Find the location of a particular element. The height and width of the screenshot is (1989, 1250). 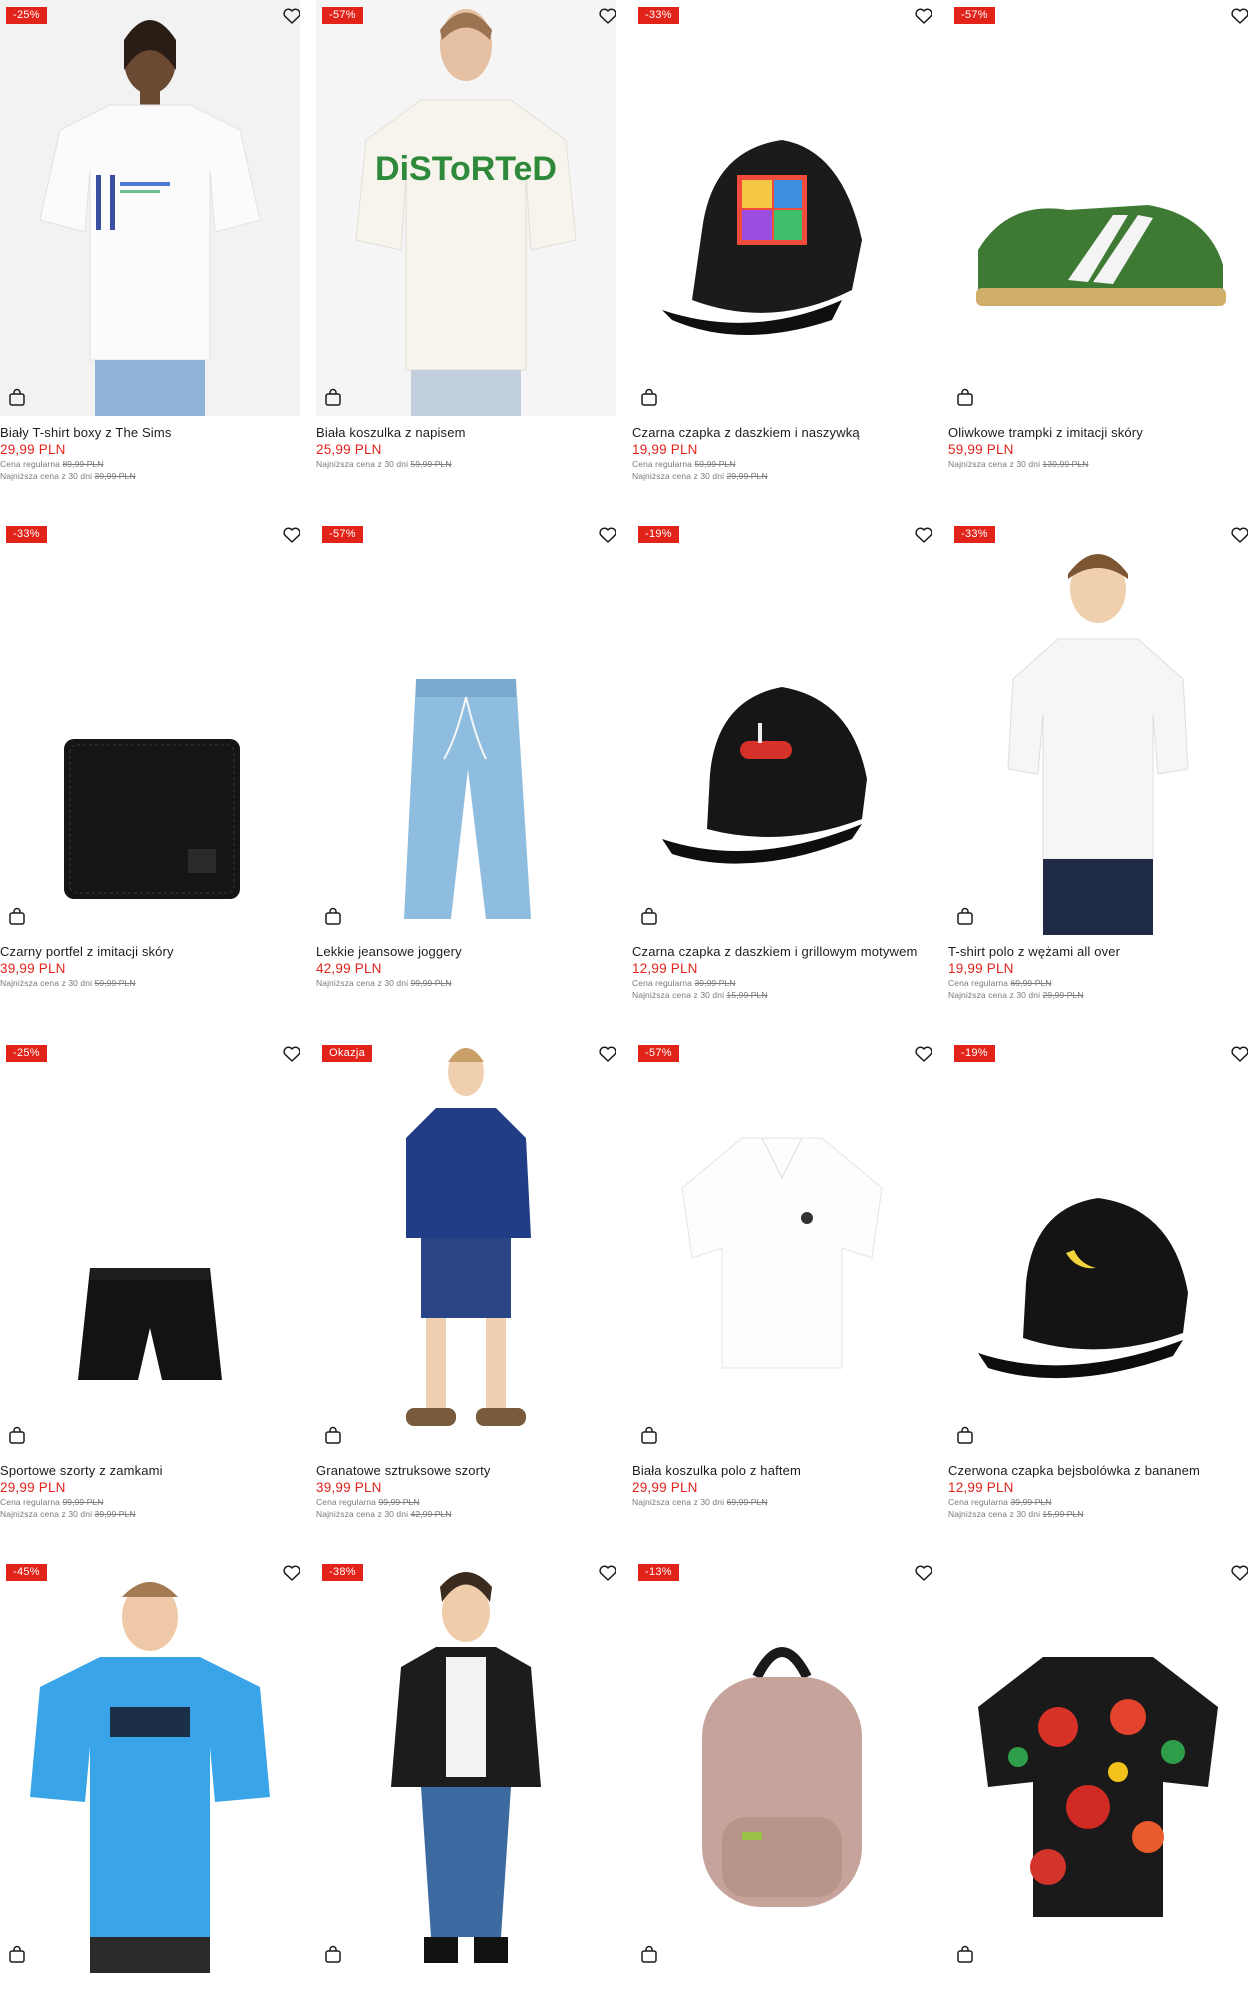

product-card: -13% is located at coordinates (782, 1769).